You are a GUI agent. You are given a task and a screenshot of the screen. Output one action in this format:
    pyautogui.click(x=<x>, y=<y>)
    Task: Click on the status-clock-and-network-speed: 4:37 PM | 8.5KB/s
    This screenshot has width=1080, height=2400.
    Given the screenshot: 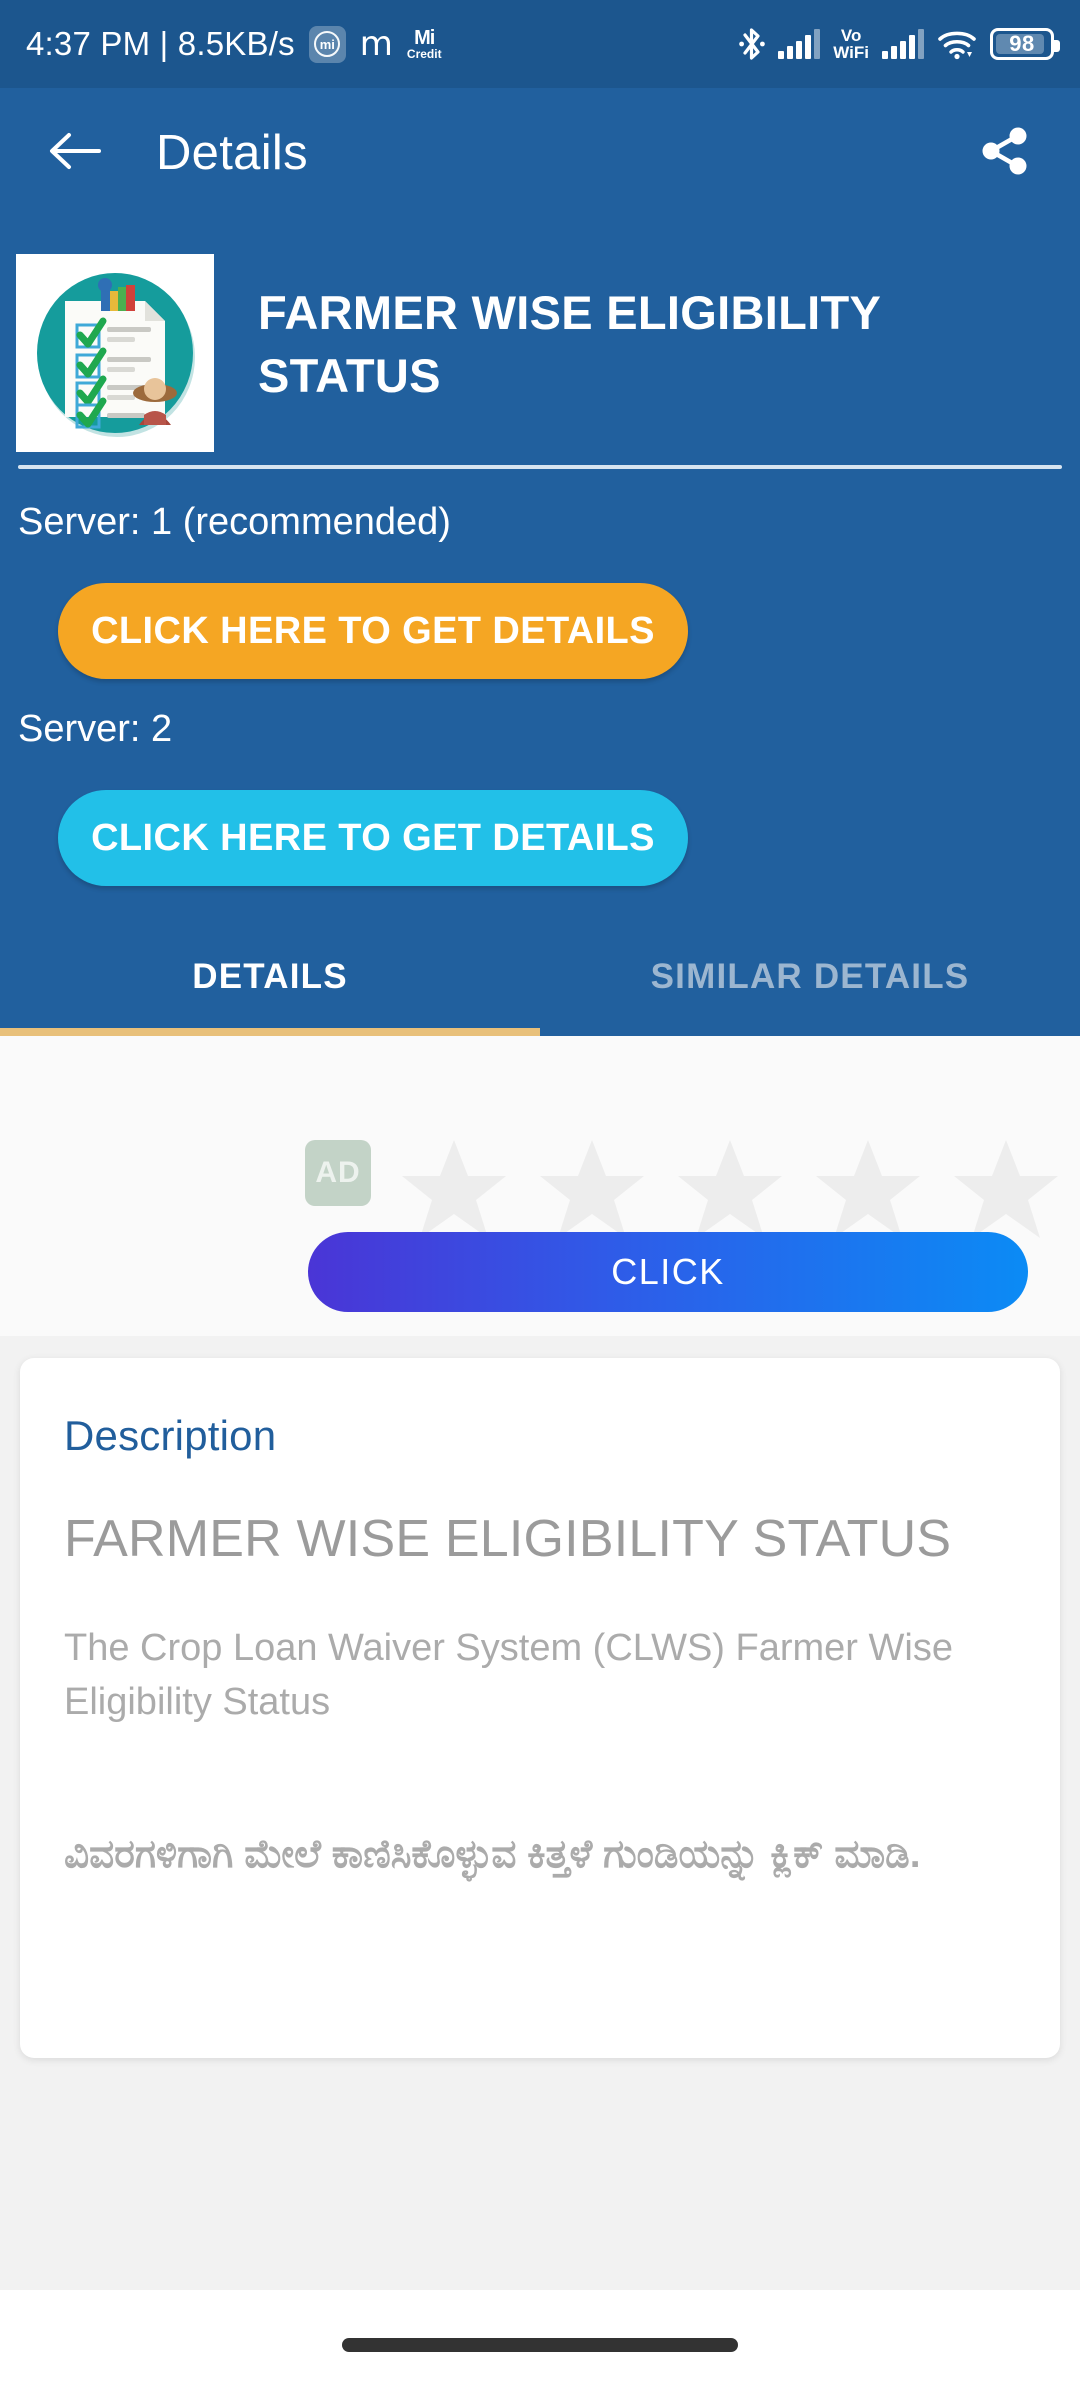 What is the action you would take?
    pyautogui.click(x=160, y=43)
    